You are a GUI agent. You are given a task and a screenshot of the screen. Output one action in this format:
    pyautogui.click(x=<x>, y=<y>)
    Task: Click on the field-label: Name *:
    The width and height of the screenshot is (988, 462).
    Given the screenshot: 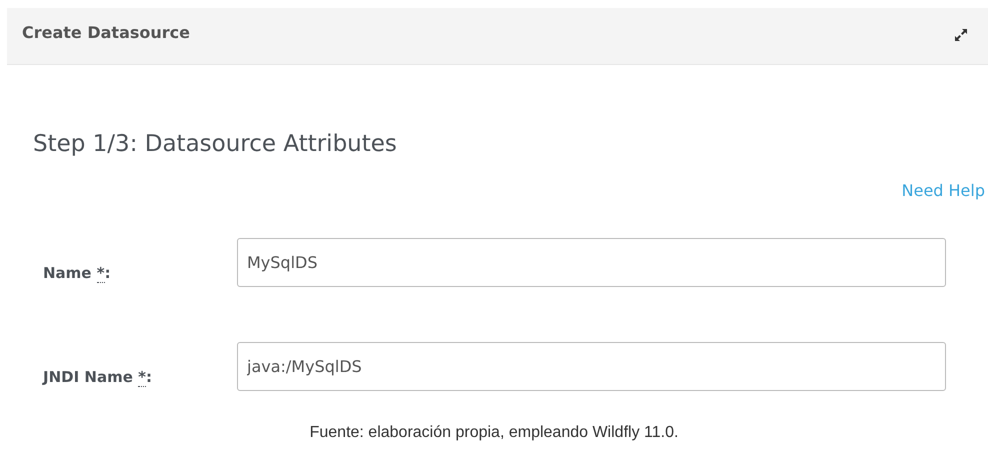 What is the action you would take?
    pyautogui.click(x=77, y=273)
    